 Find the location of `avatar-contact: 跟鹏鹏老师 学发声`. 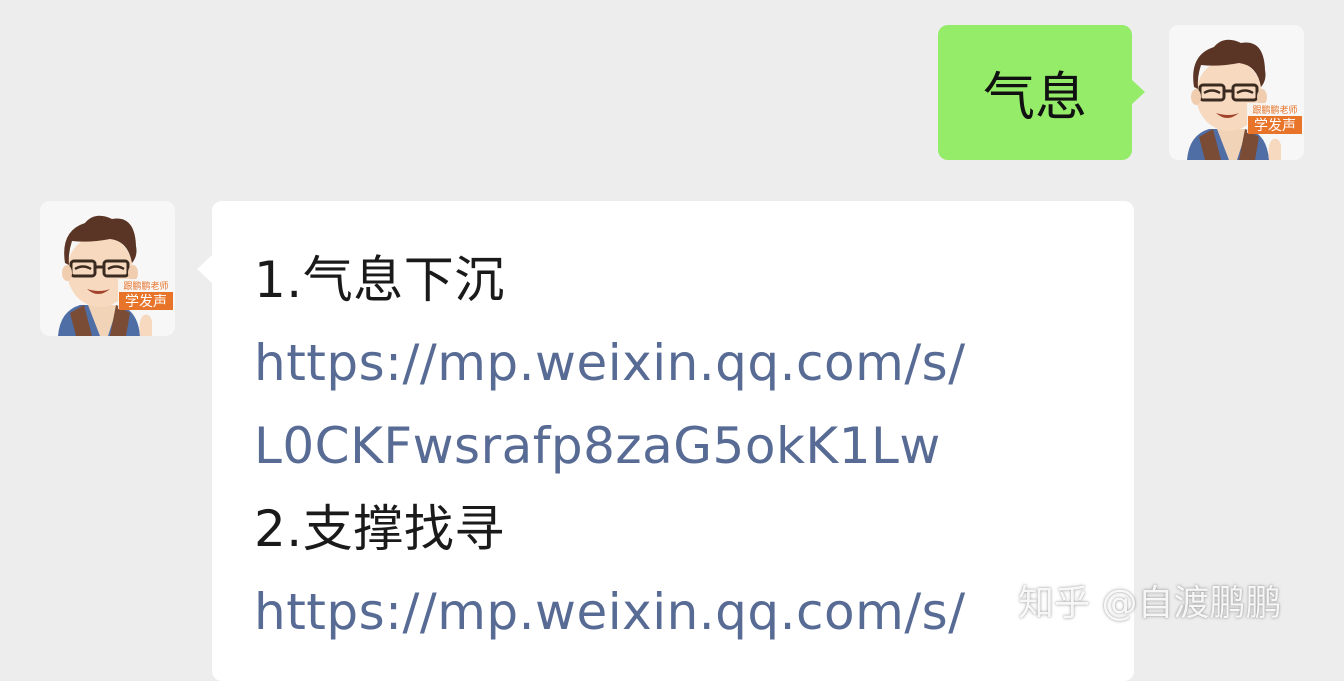

avatar-contact: 跟鹏鹏老师 学发声 is located at coordinates (107, 268).